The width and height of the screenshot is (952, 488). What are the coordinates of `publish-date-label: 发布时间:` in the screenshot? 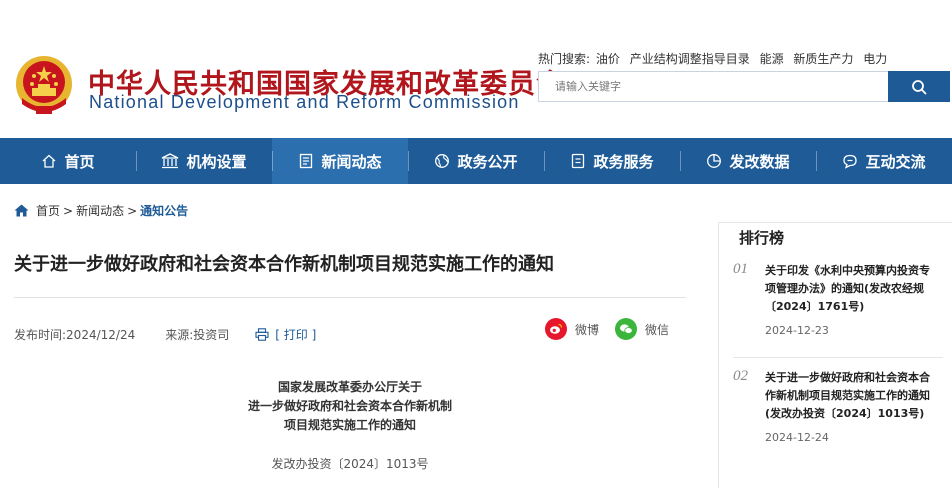 It's located at (40, 335).